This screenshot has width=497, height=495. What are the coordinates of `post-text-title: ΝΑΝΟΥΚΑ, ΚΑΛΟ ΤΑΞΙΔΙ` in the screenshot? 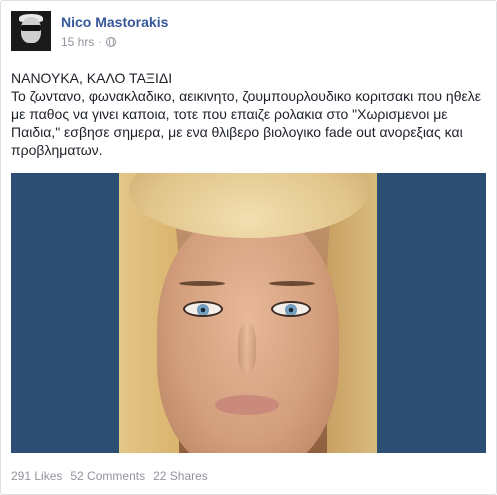 It's located at (92, 78).